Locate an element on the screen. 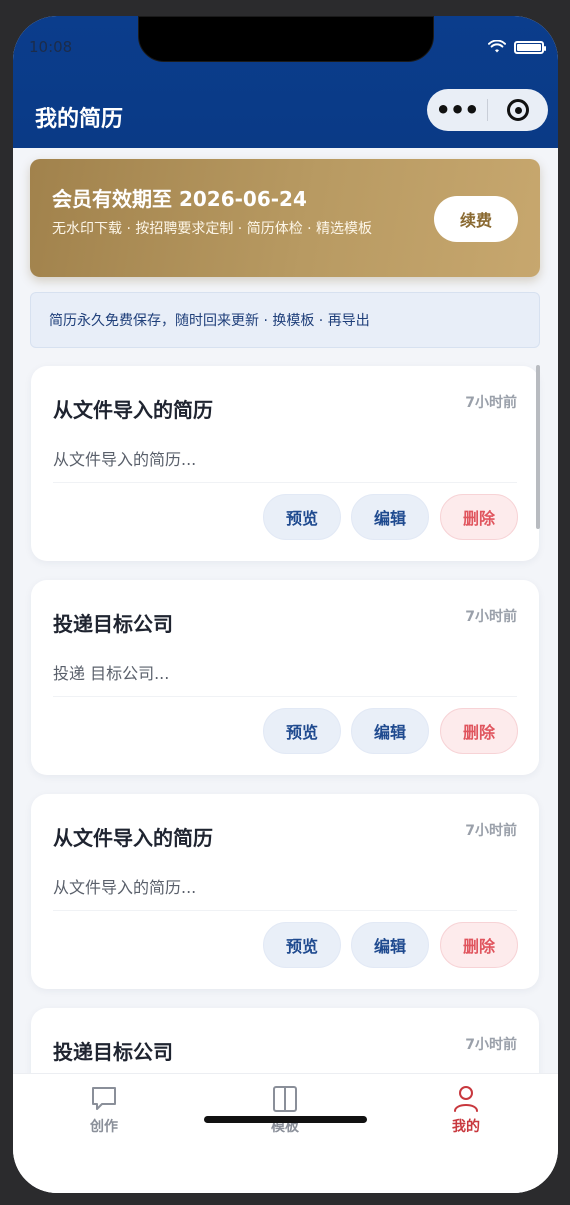  home-indicator is located at coordinates (285, 1119).